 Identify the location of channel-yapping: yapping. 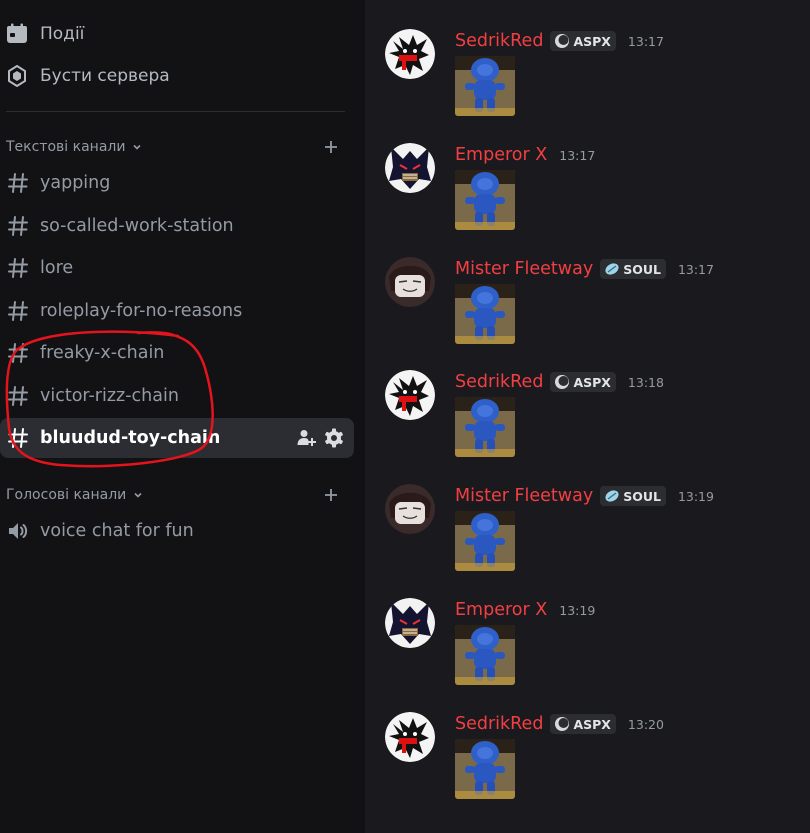
(177, 183).